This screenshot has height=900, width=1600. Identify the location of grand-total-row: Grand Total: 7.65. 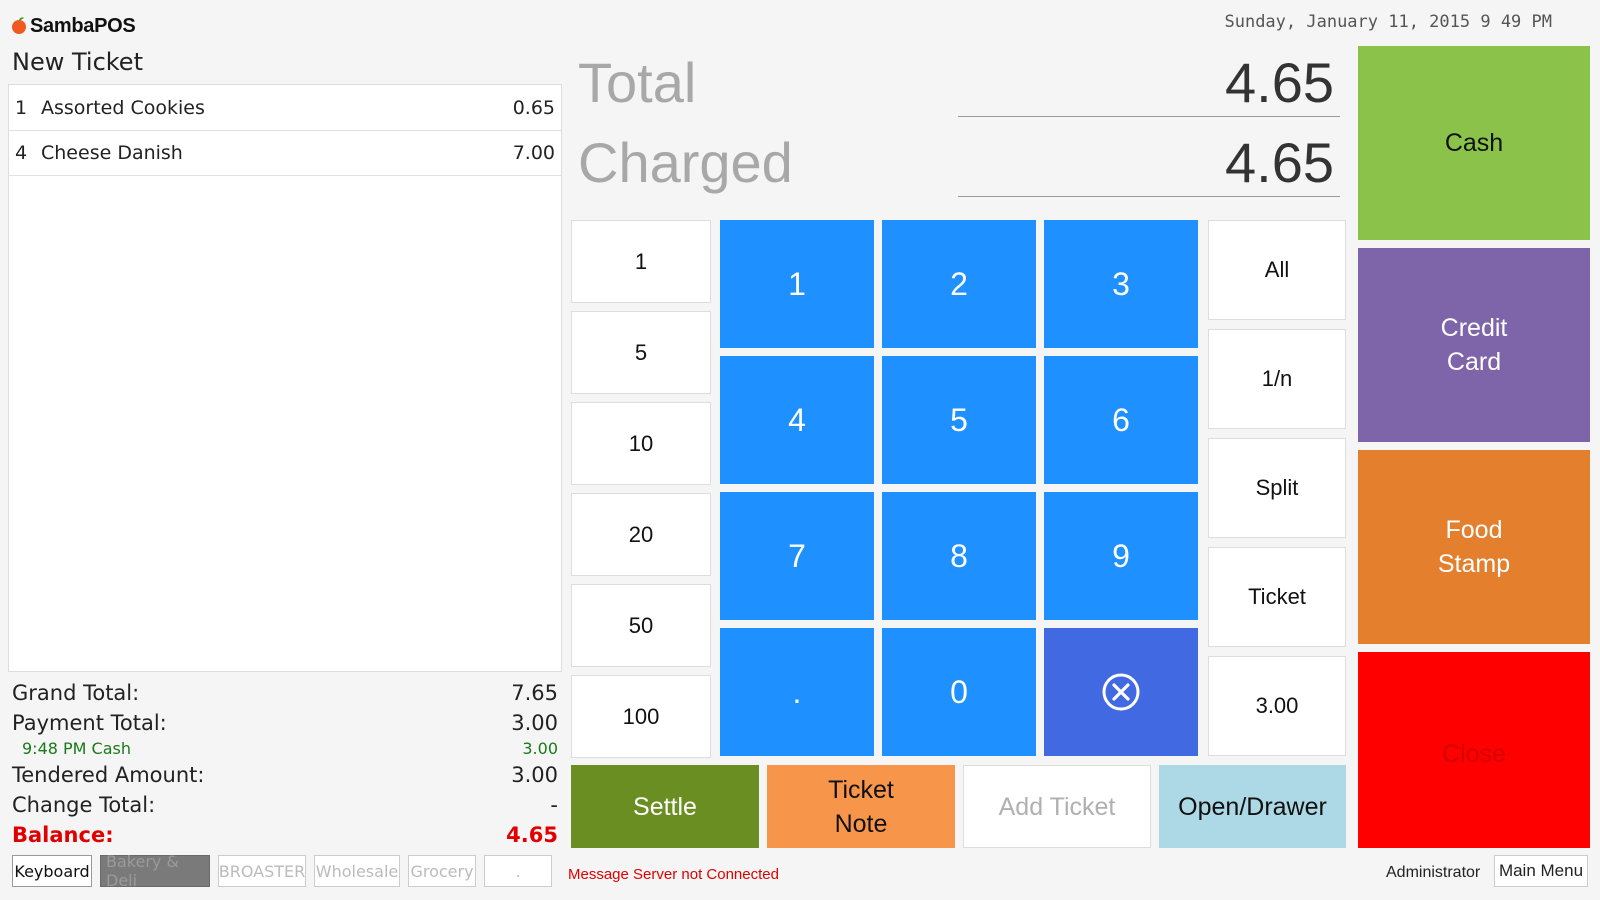
(285, 693).